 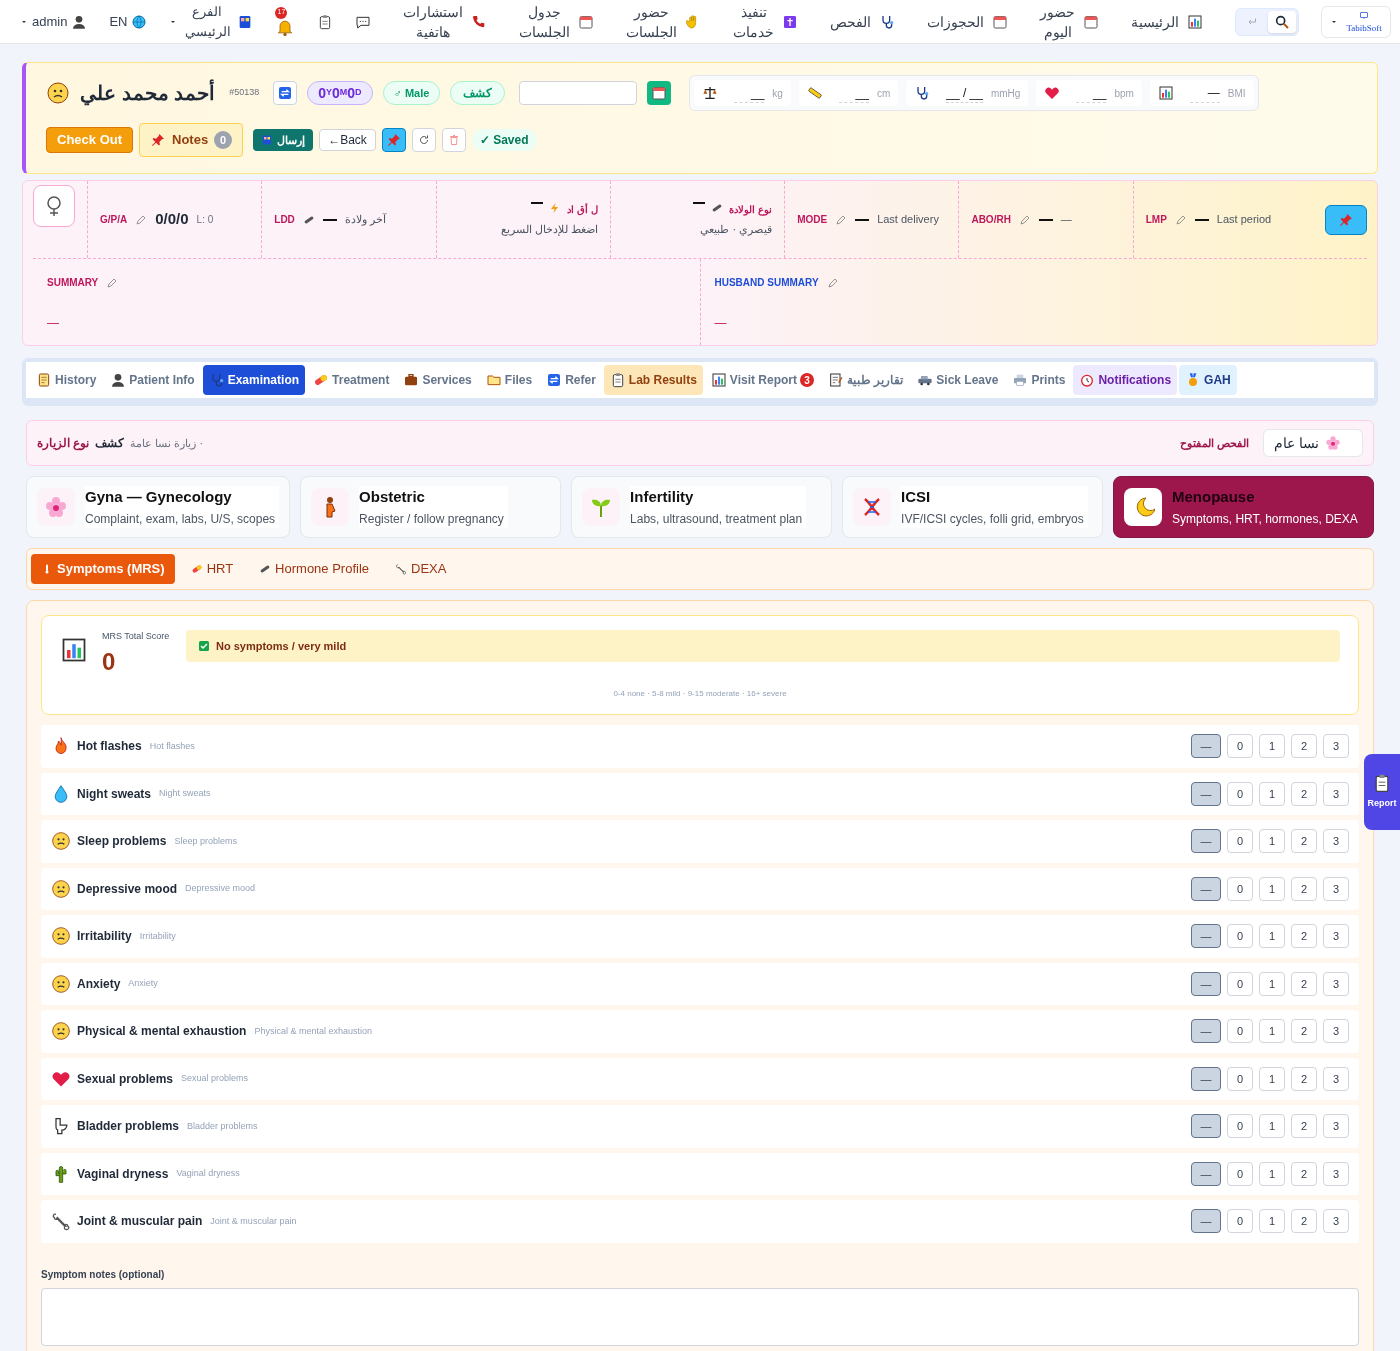 I want to click on obstetric-field: LMP Last period, so click(x=1219, y=219).